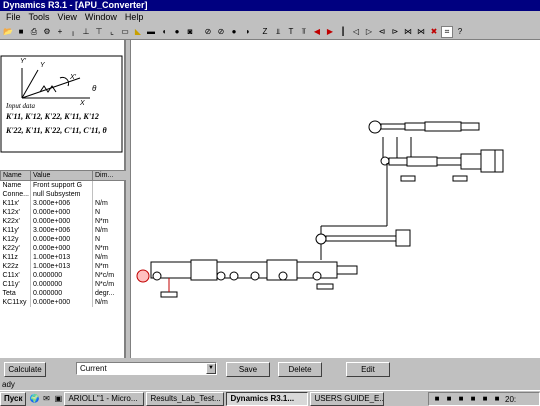 This screenshot has height=406, width=540. Describe the element at coordinates (151, 32) in the screenshot. I see `block-icon: ▬` at that location.